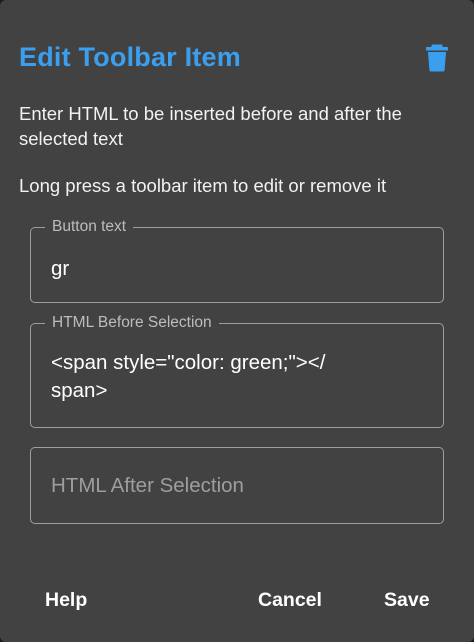 This screenshot has width=474, height=642. I want to click on html-before-selection-label: HTML Before Selection, so click(132, 323).